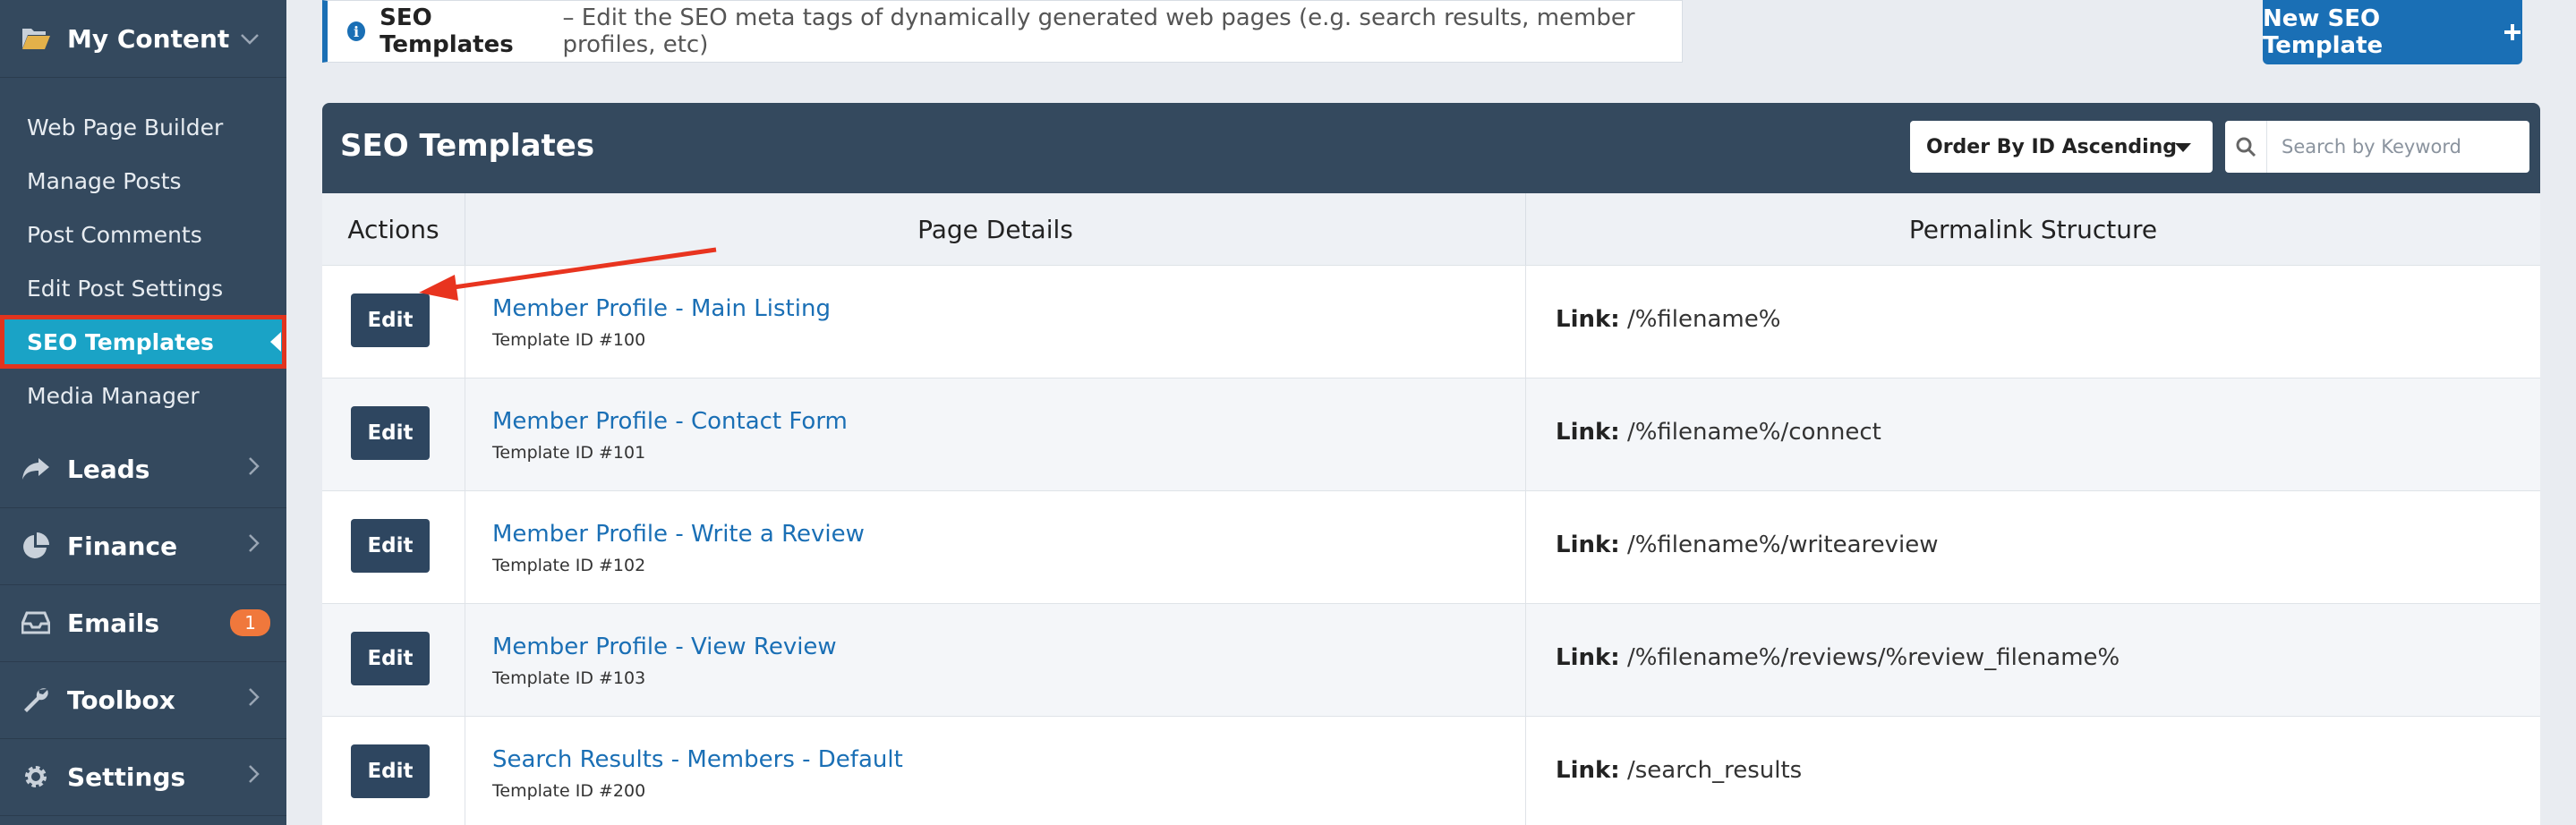 Image resolution: width=2576 pixels, height=825 pixels. I want to click on share-arrow-icon, so click(36, 469).